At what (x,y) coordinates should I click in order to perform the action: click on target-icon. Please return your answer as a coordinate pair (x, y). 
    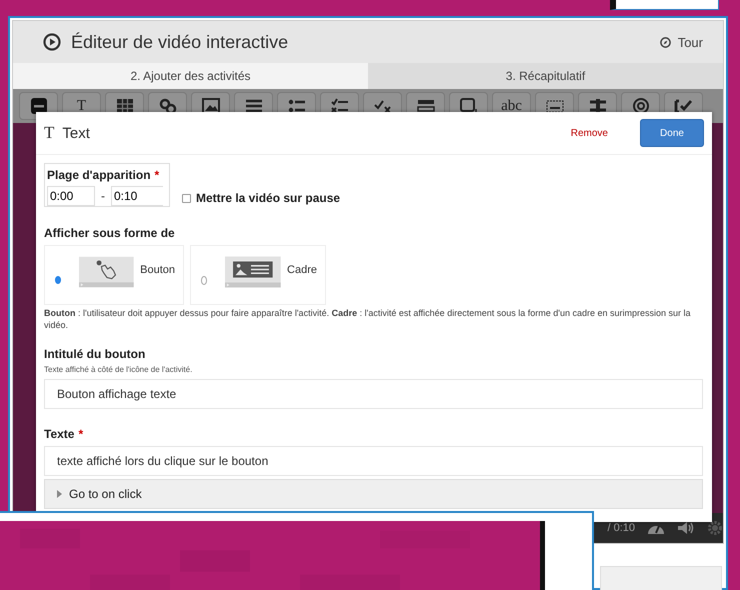
    Looking at the image, I should click on (640, 106).